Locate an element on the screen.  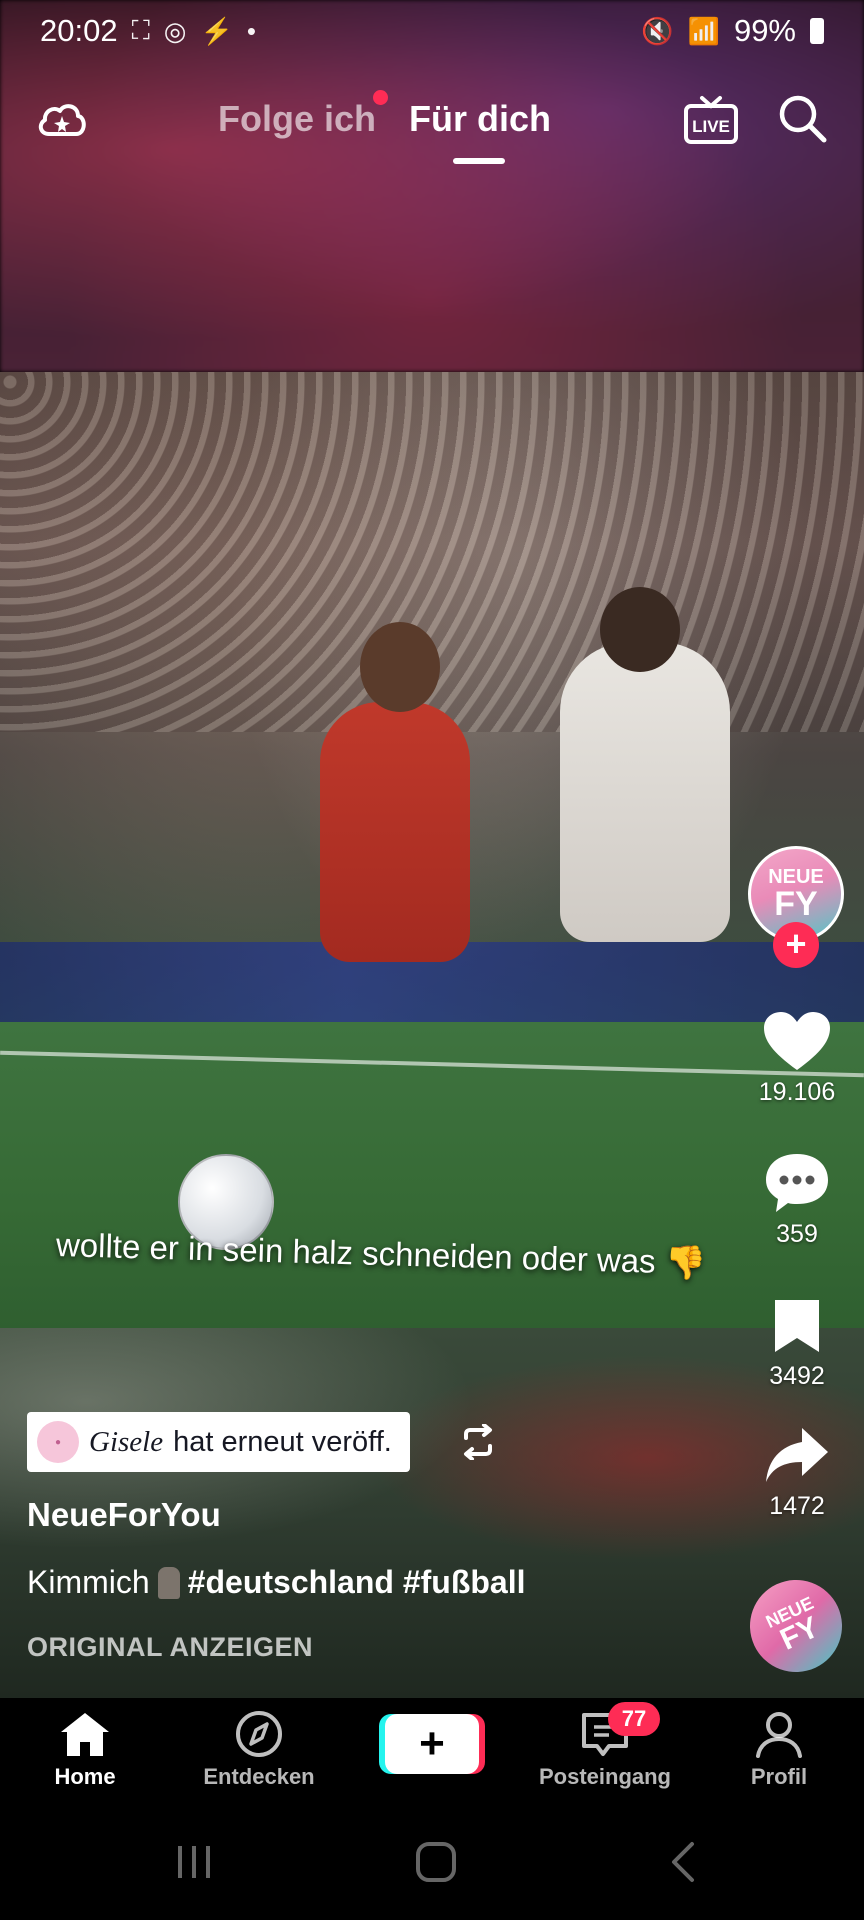
mute-icon: 🔇 is located at coordinates (657, 30).